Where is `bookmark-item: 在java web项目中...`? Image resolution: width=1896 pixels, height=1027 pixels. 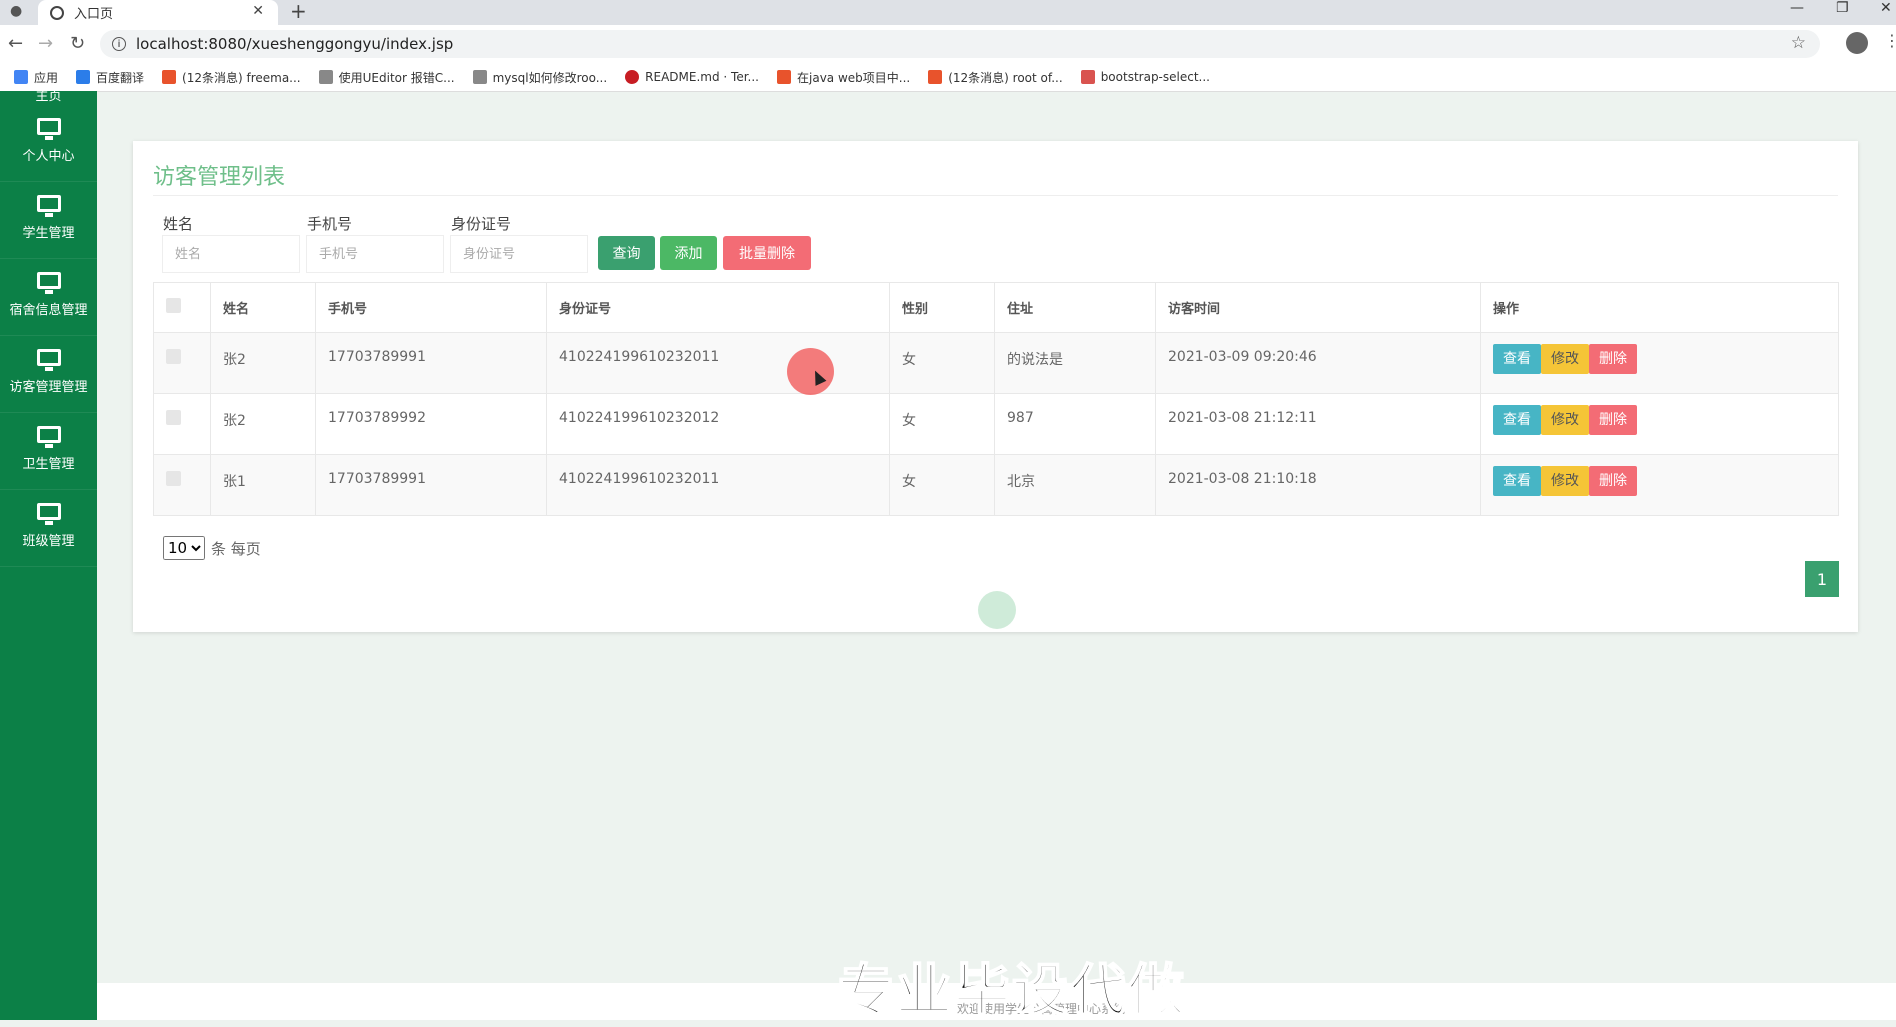
bookmark-item: 在java web项目中... is located at coordinates (843, 77).